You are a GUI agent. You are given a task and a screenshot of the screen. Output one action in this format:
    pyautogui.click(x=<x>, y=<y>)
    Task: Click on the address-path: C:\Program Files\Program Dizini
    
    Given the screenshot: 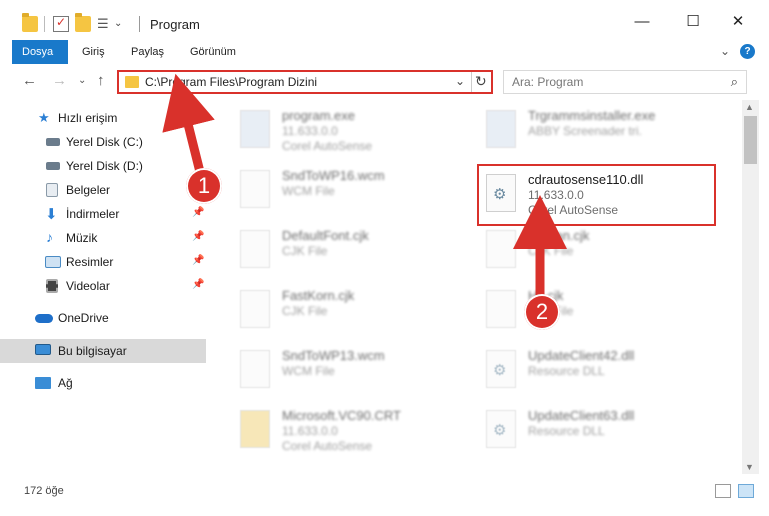 What is the action you would take?
    pyautogui.click(x=231, y=82)
    